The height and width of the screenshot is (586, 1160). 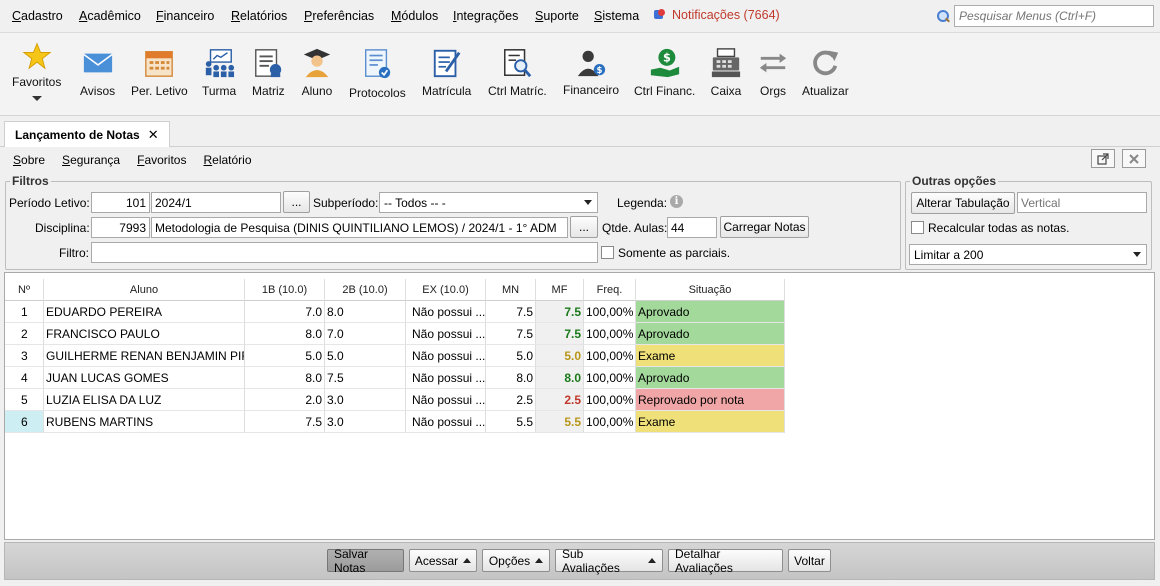 What do you see at coordinates (365, 334) in the screenshot?
I see `cell-2b: 7.0` at bounding box center [365, 334].